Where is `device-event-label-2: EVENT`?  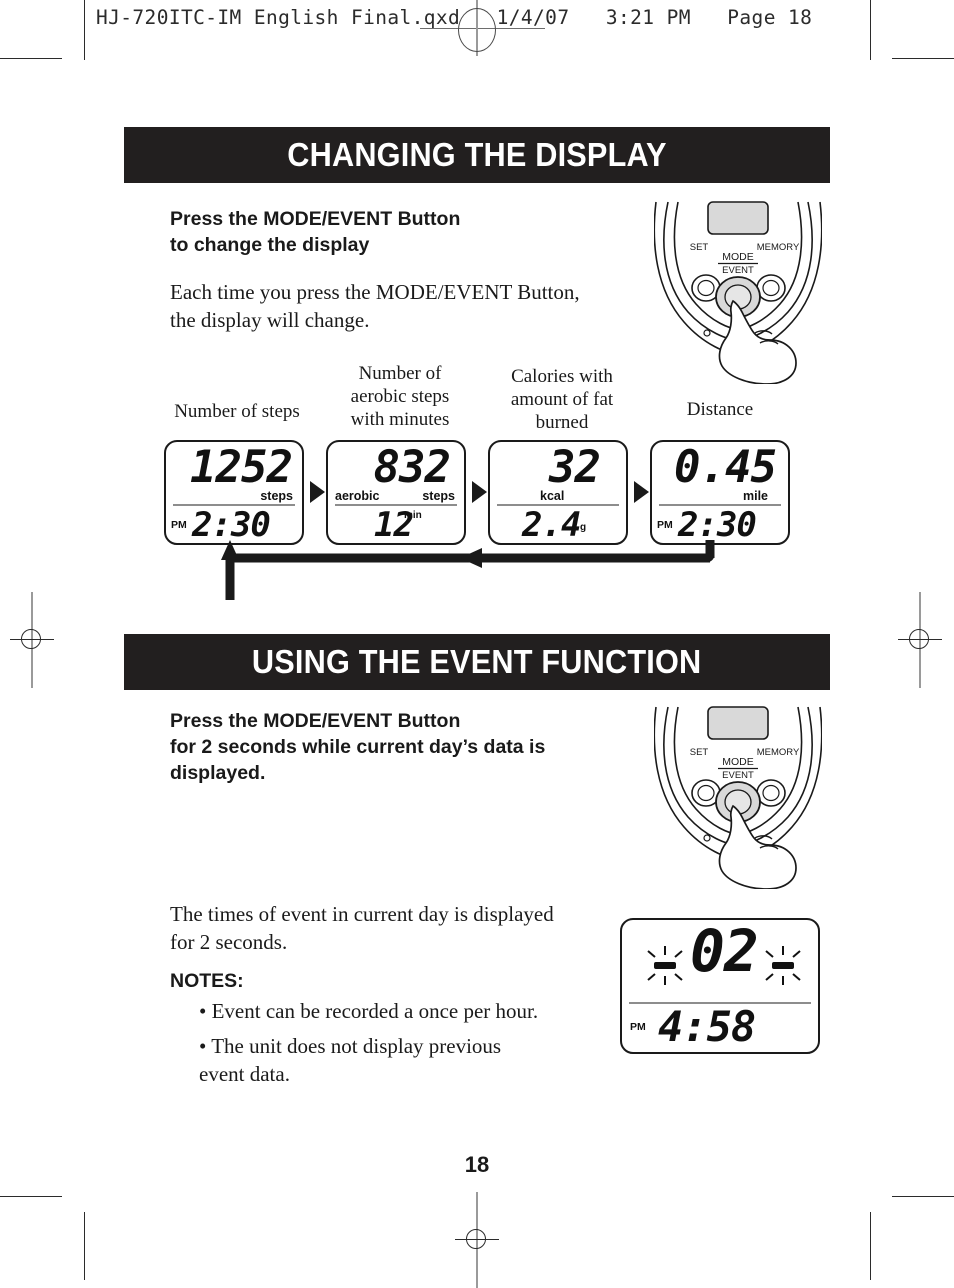
device-event-label-2: EVENT is located at coordinates (738, 775).